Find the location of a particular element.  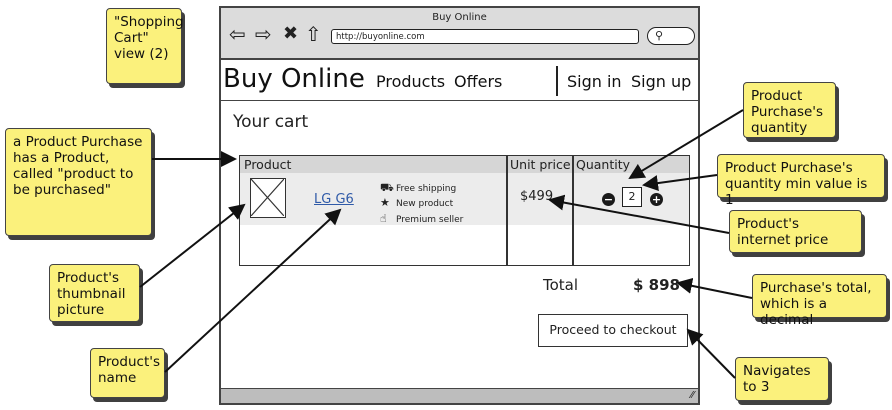

quantity-input: 2 is located at coordinates (632, 197).